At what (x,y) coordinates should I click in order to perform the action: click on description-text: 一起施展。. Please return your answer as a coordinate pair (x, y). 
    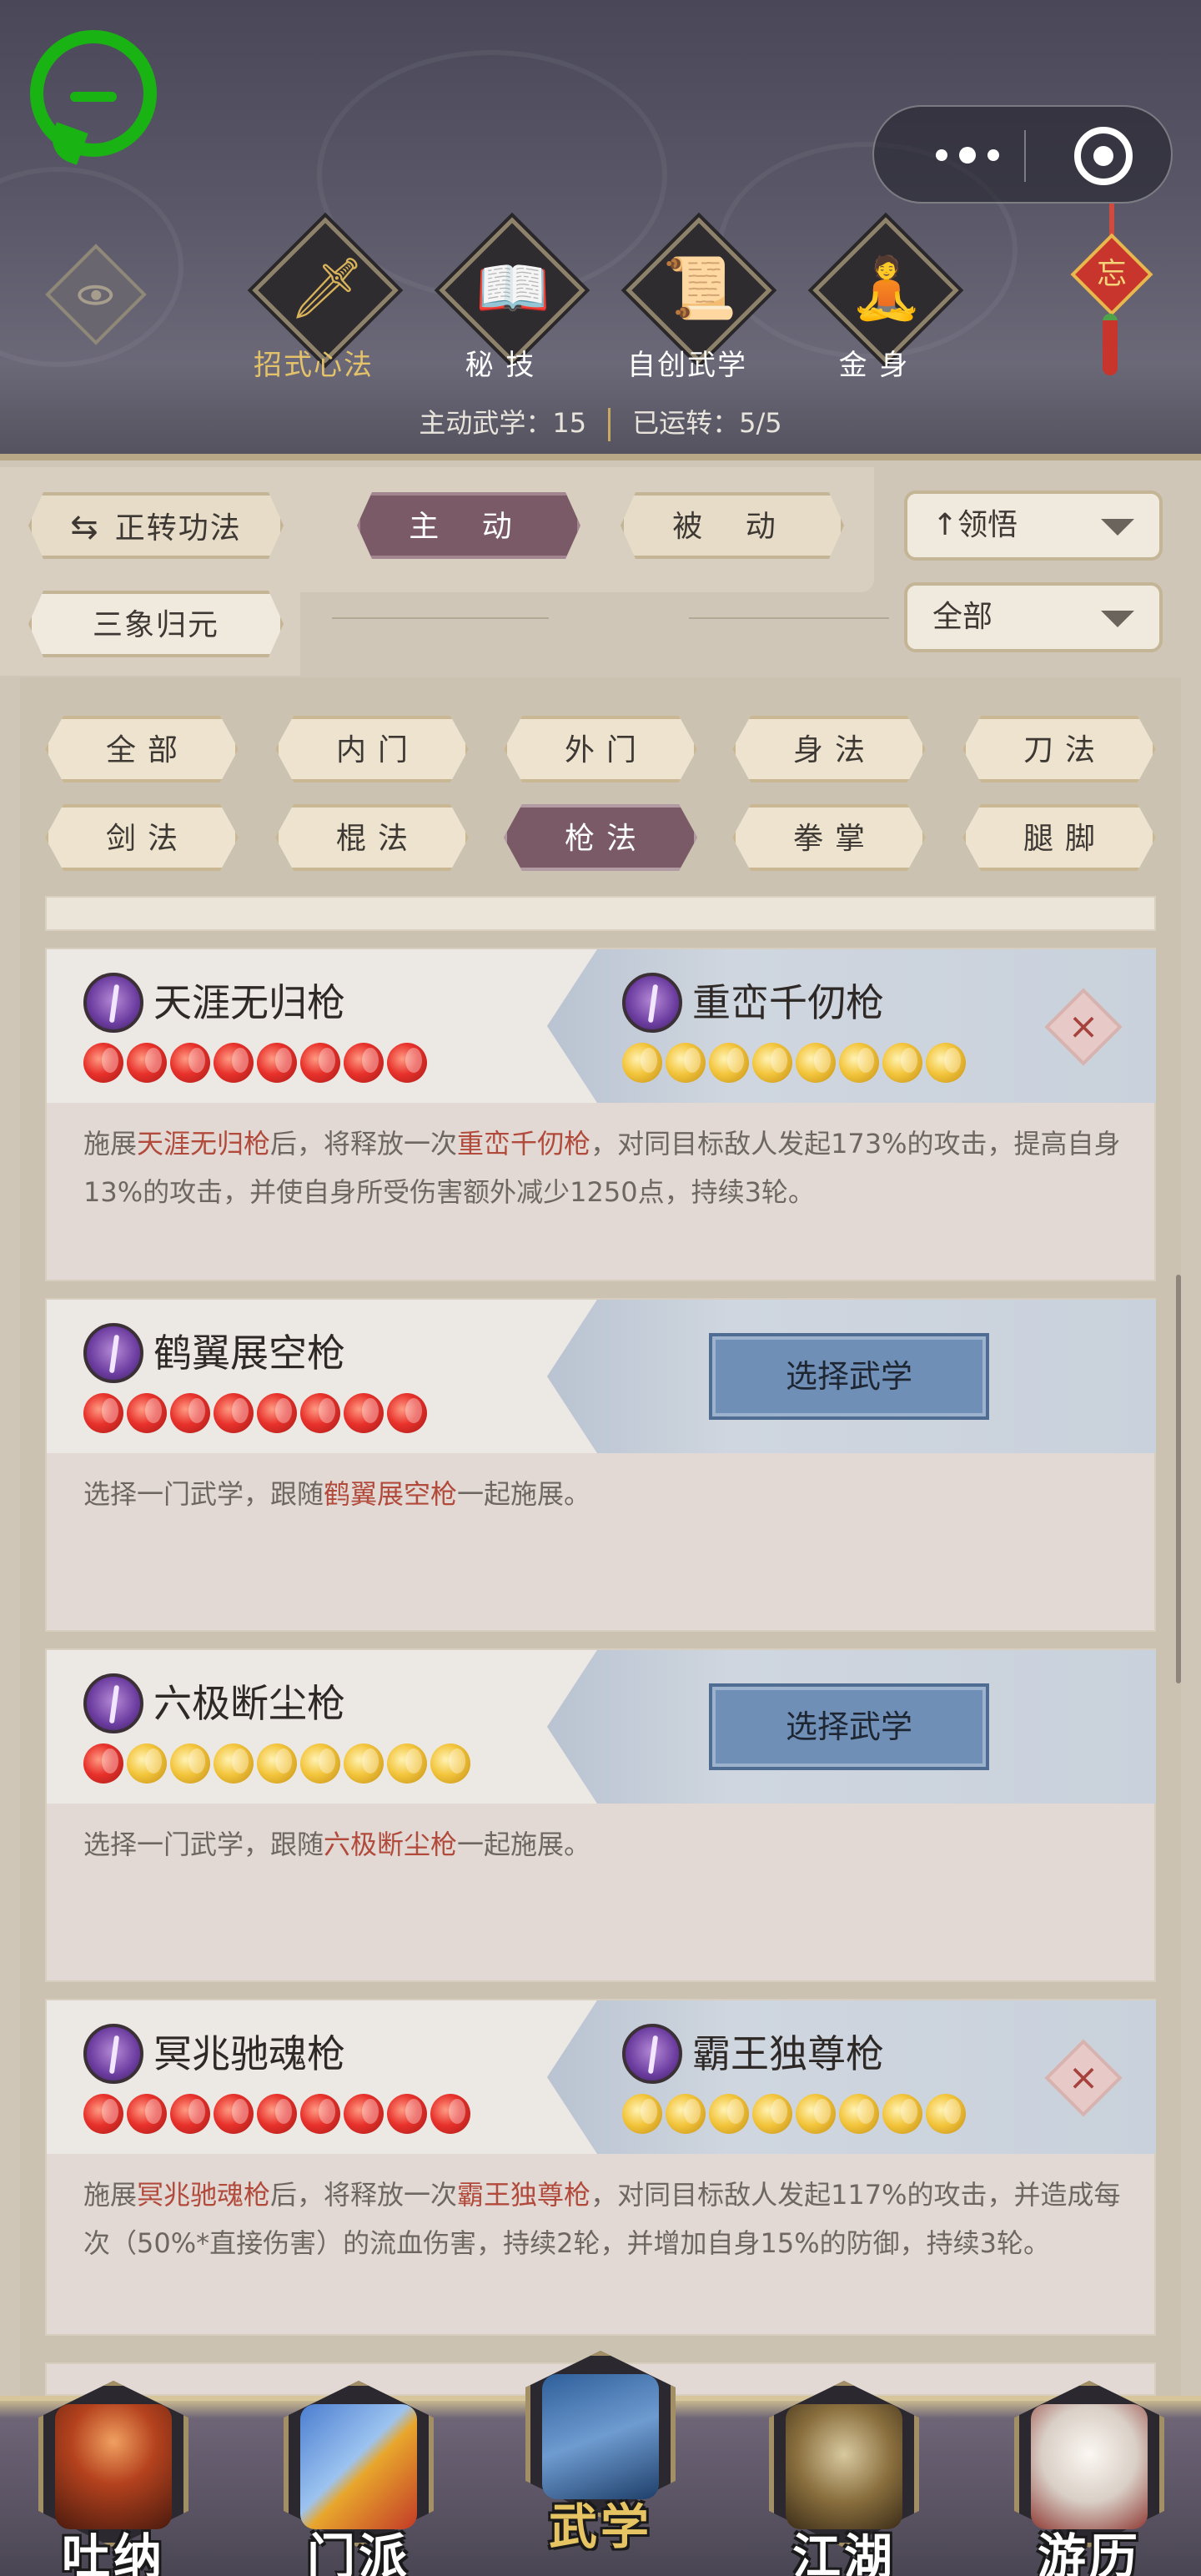
    Looking at the image, I should click on (524, 1844).